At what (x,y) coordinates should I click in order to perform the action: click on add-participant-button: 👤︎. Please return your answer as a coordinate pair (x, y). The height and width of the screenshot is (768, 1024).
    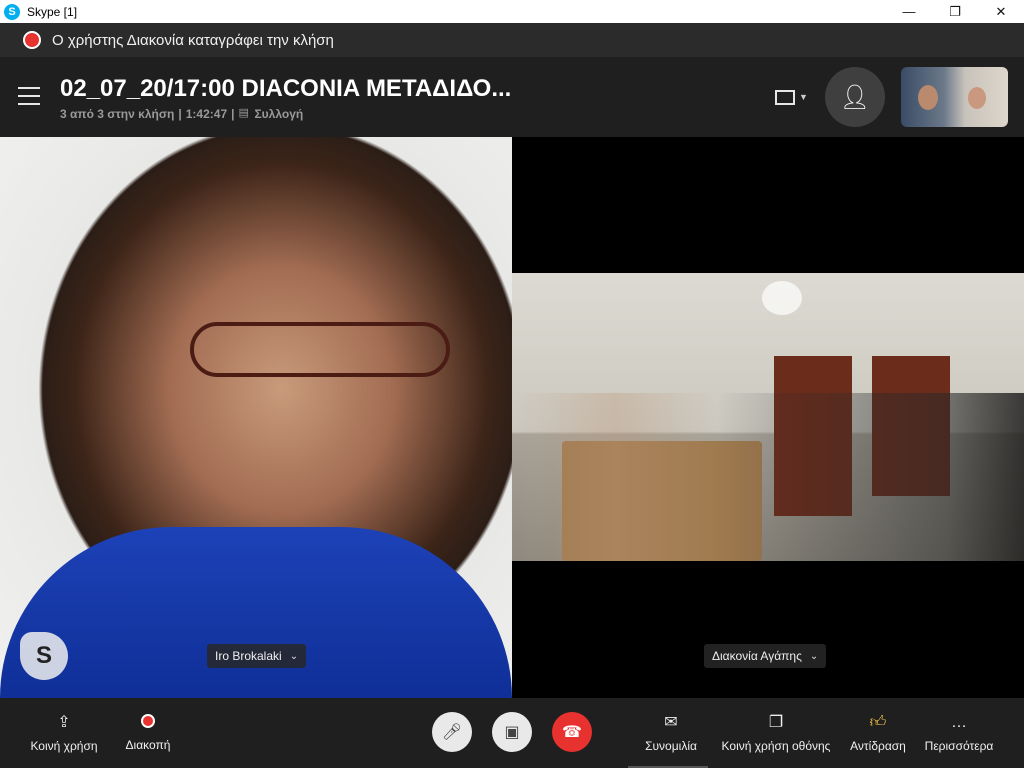
    Looking at the image, I should click on (855, 97).